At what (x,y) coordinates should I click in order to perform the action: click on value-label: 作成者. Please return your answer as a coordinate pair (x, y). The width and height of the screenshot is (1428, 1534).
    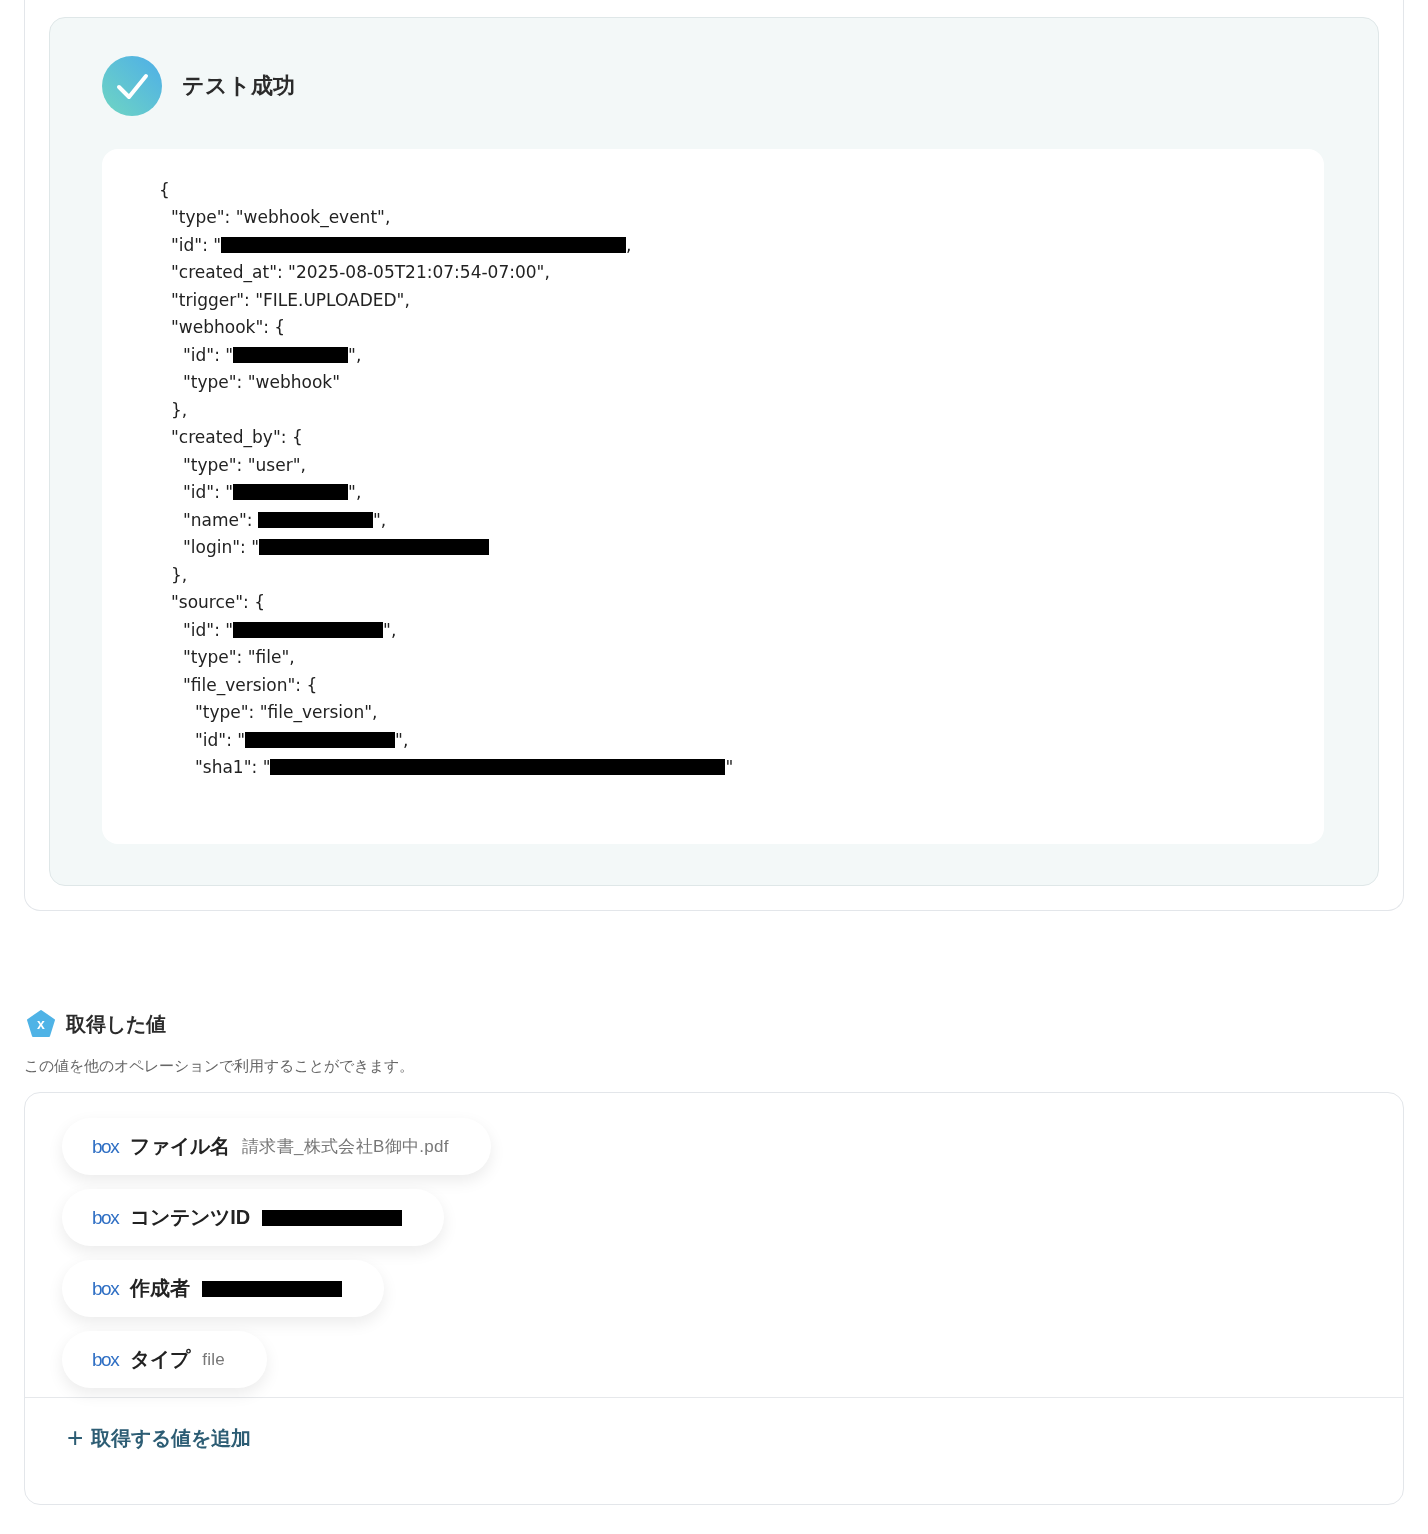
    Looking at the image, I should click on (160, 1288).